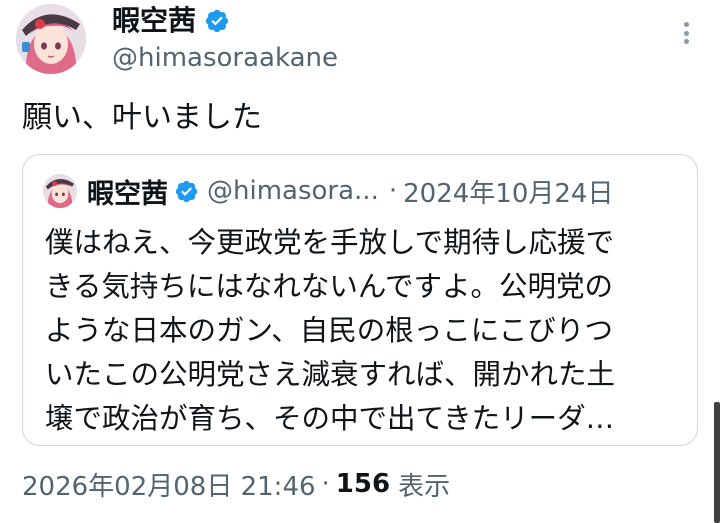 This screenshot has width=720, height=523. Describe the element at coordinates (363, 484) in the screenshot. I see `views-count: 156` at that location.